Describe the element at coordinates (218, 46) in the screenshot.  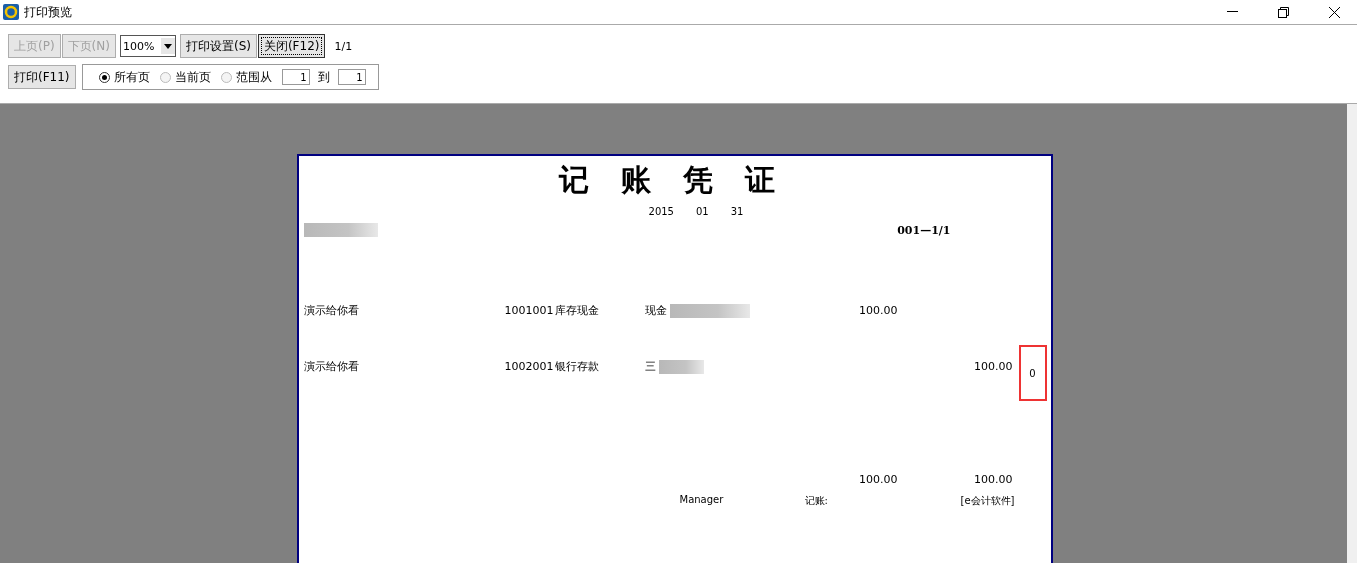
I see `toolbar-button: 打印设置(S)` at that location.